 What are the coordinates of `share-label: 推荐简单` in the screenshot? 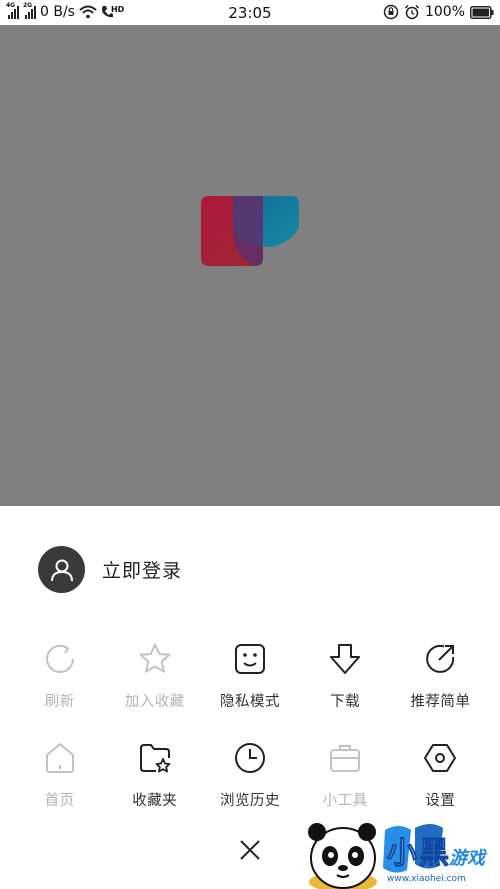 It's located at (440, 702).